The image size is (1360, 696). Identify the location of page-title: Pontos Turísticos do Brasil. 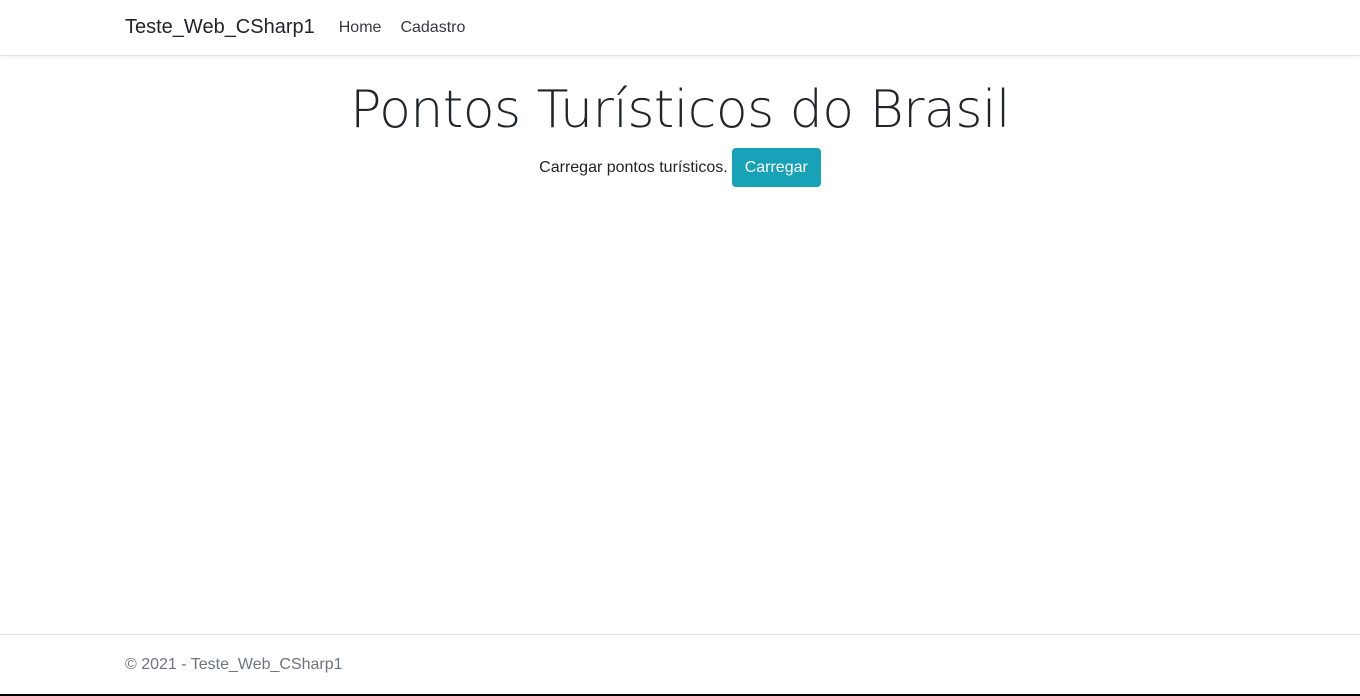
(680, 110).